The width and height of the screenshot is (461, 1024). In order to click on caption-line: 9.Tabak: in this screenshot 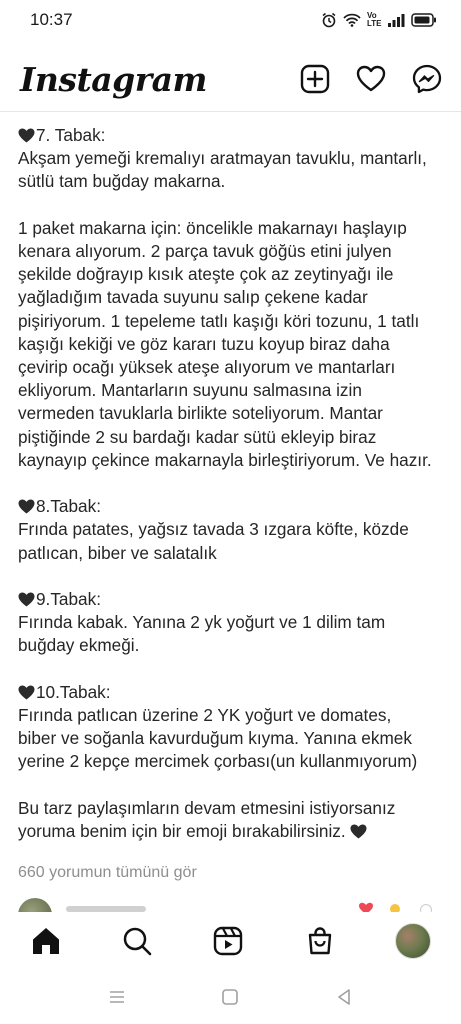, I will do `click(233, 599)`.